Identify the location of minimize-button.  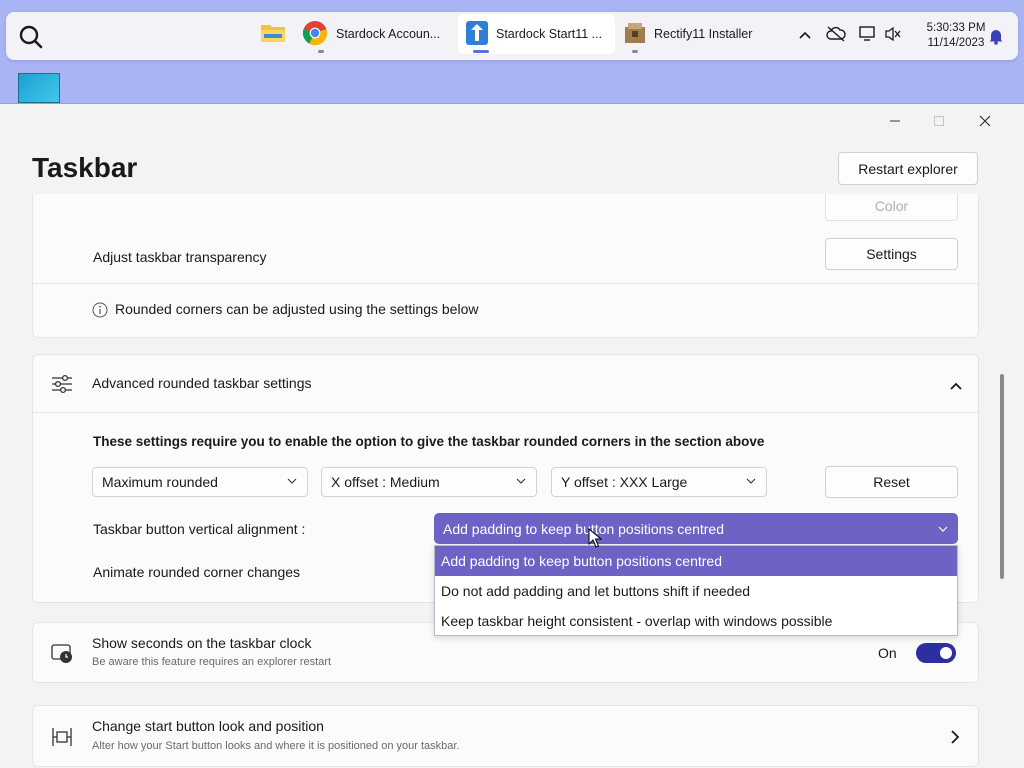
(895, 121).